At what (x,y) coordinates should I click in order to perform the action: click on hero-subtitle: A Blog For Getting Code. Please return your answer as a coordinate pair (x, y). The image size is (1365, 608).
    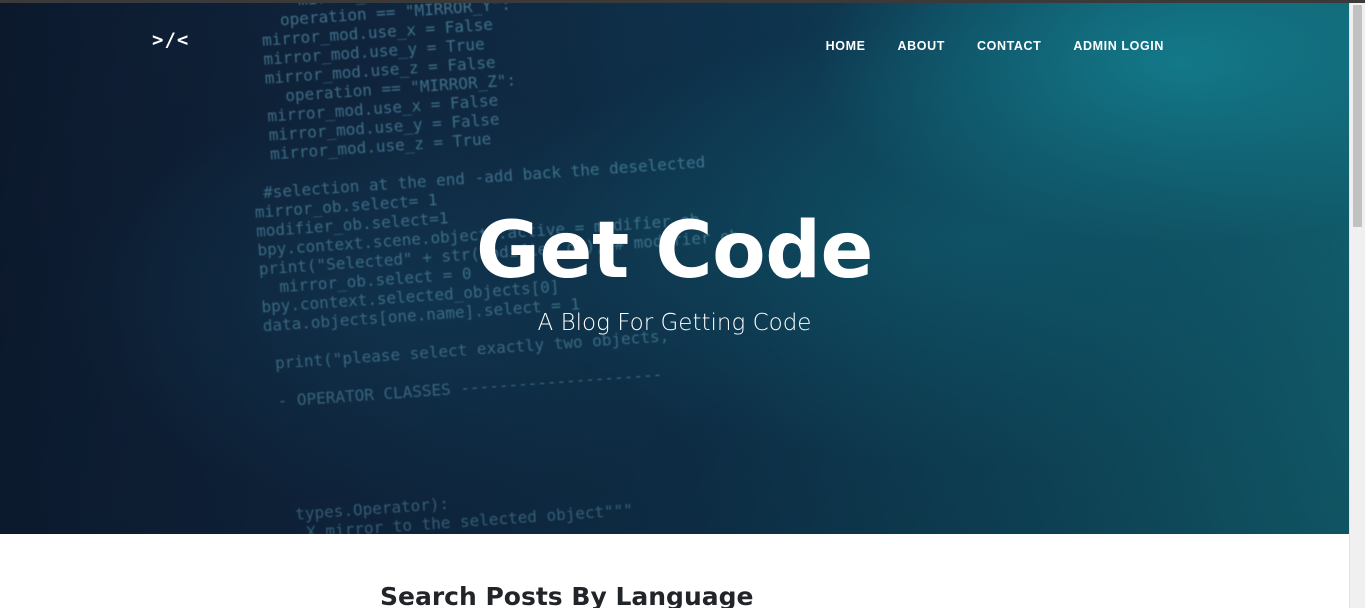
    Looking at the image, I should click on (674, 323).